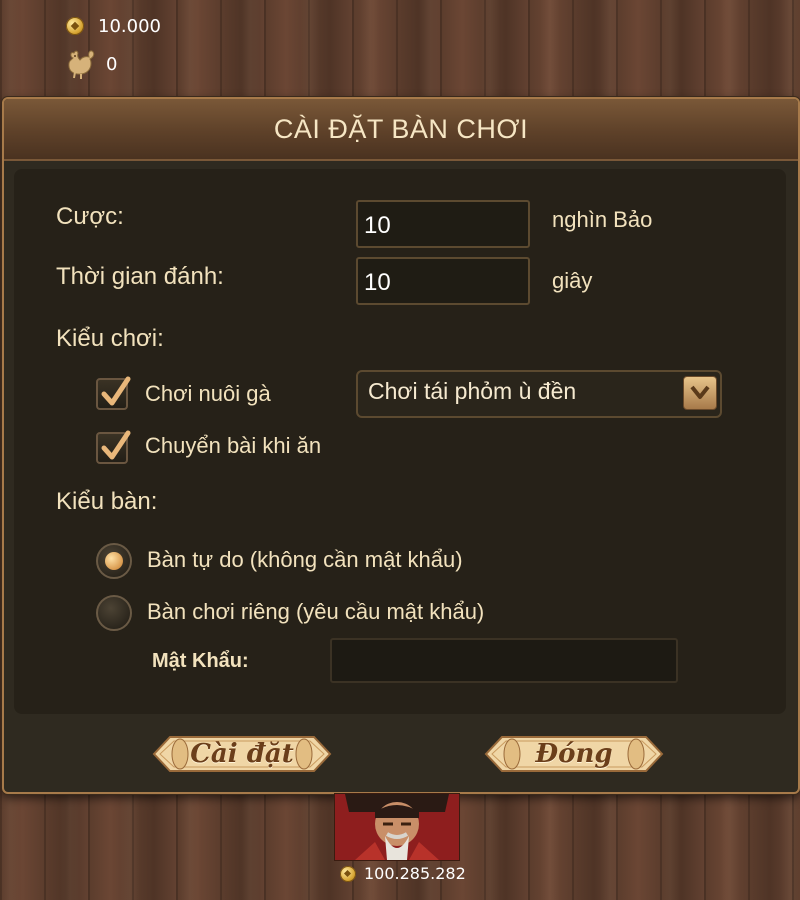  What do you see at coordinates (233, 445) in the screenshot?
I see `transfer-cards-label: Chuyển bài khi ăn` at bounding box center [233, 445].